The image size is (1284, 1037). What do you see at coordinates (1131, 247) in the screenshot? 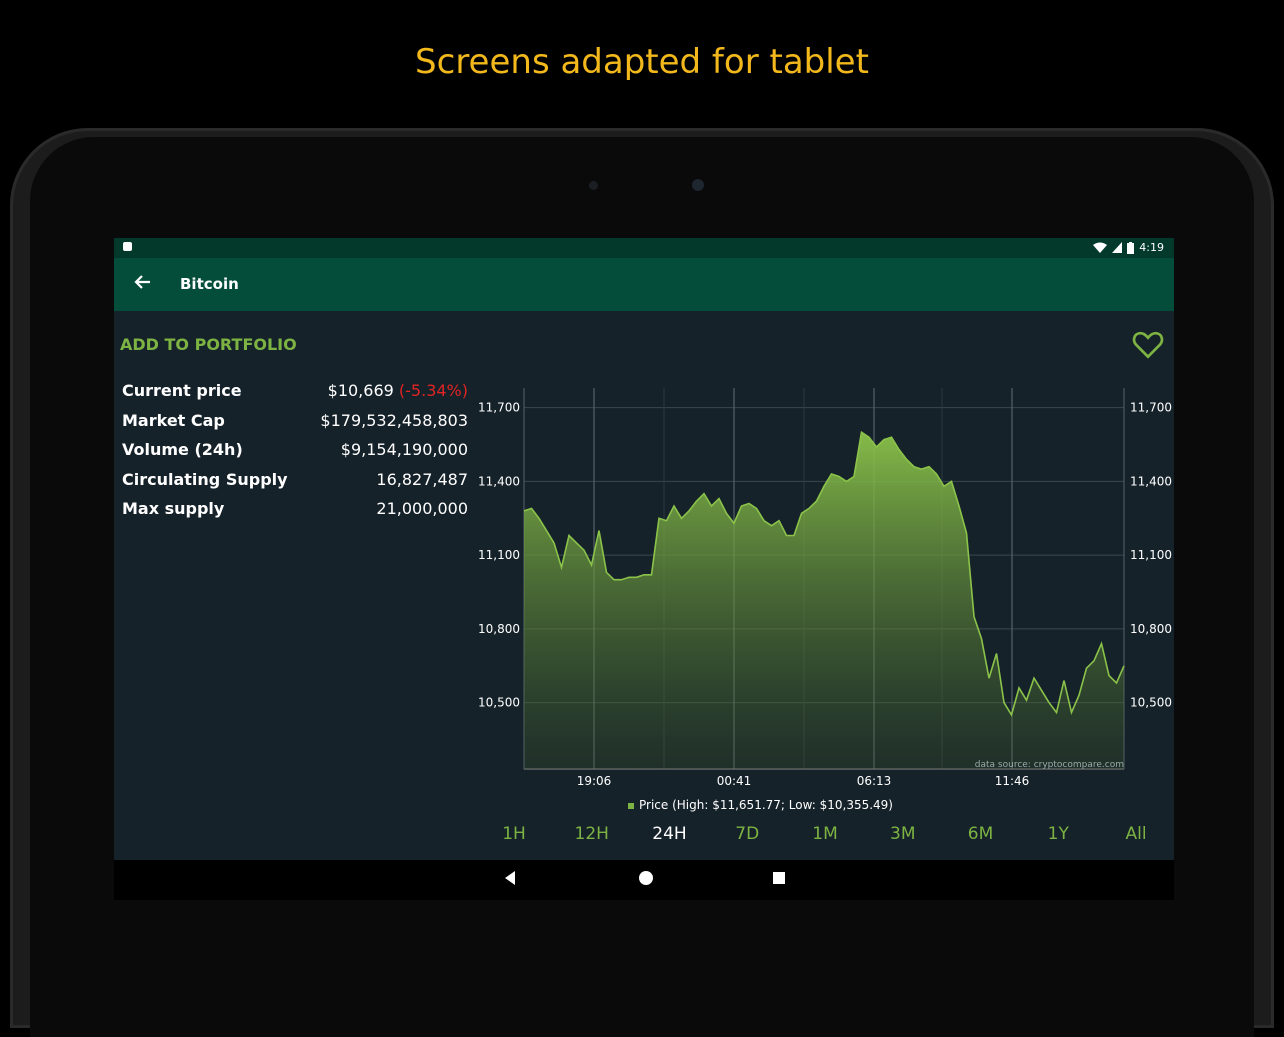
I see `battery-icon` at bounding box center [1131, 247].